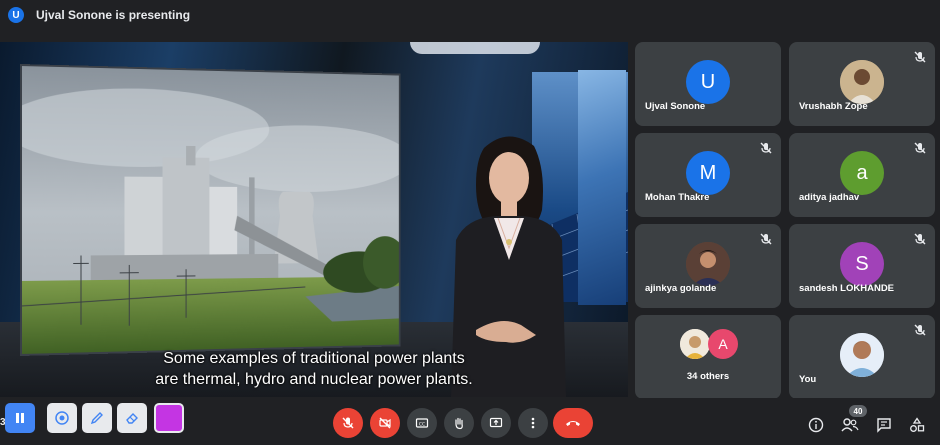  I want to click on more-options-button, so click(533, 423).